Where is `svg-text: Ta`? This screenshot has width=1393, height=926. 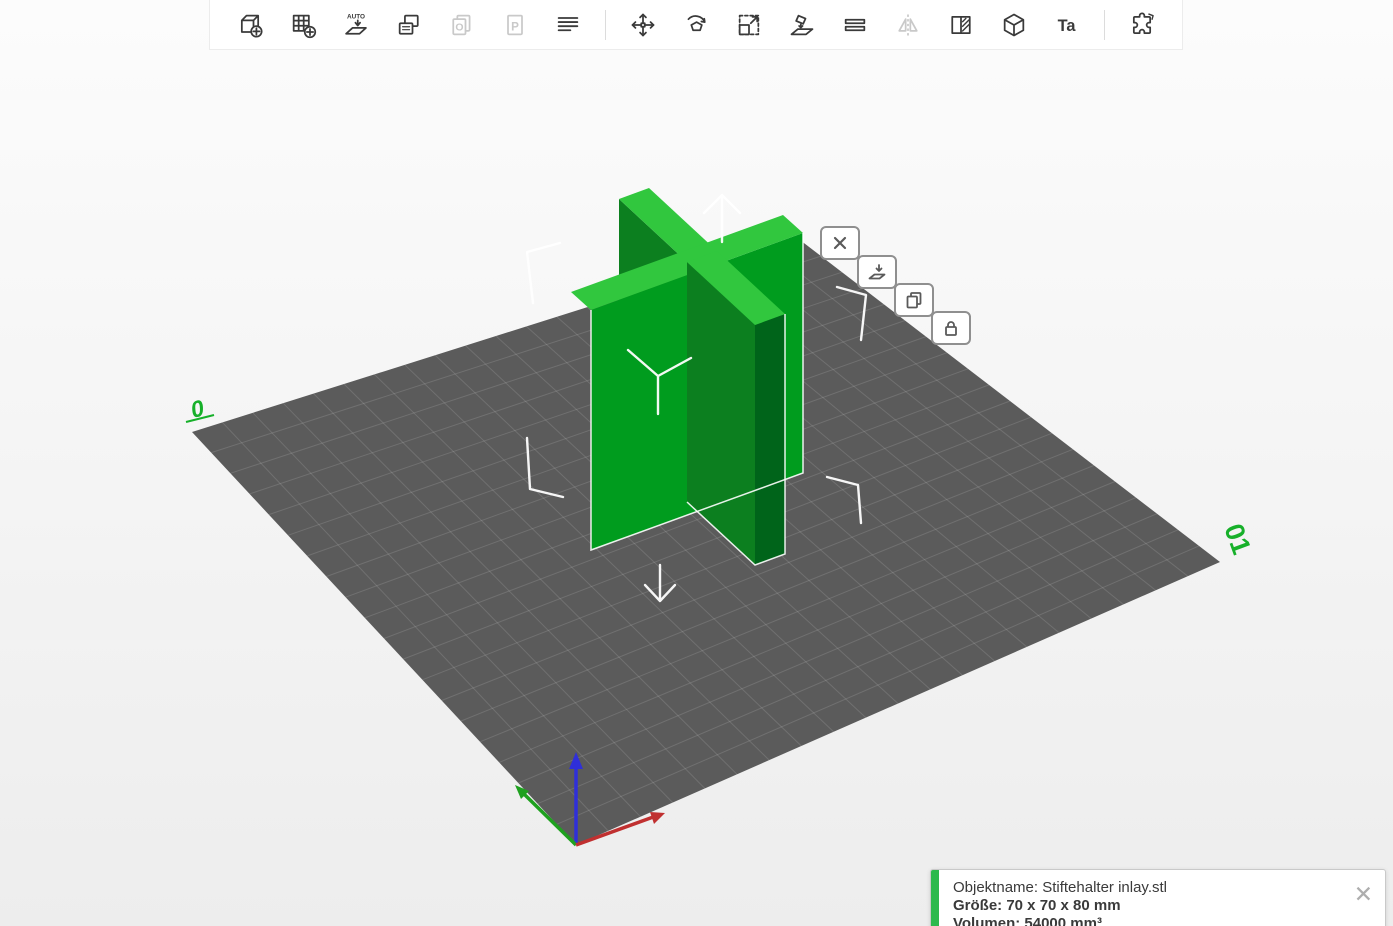 svg-text: Ta is located at coordinates (1067, 25).